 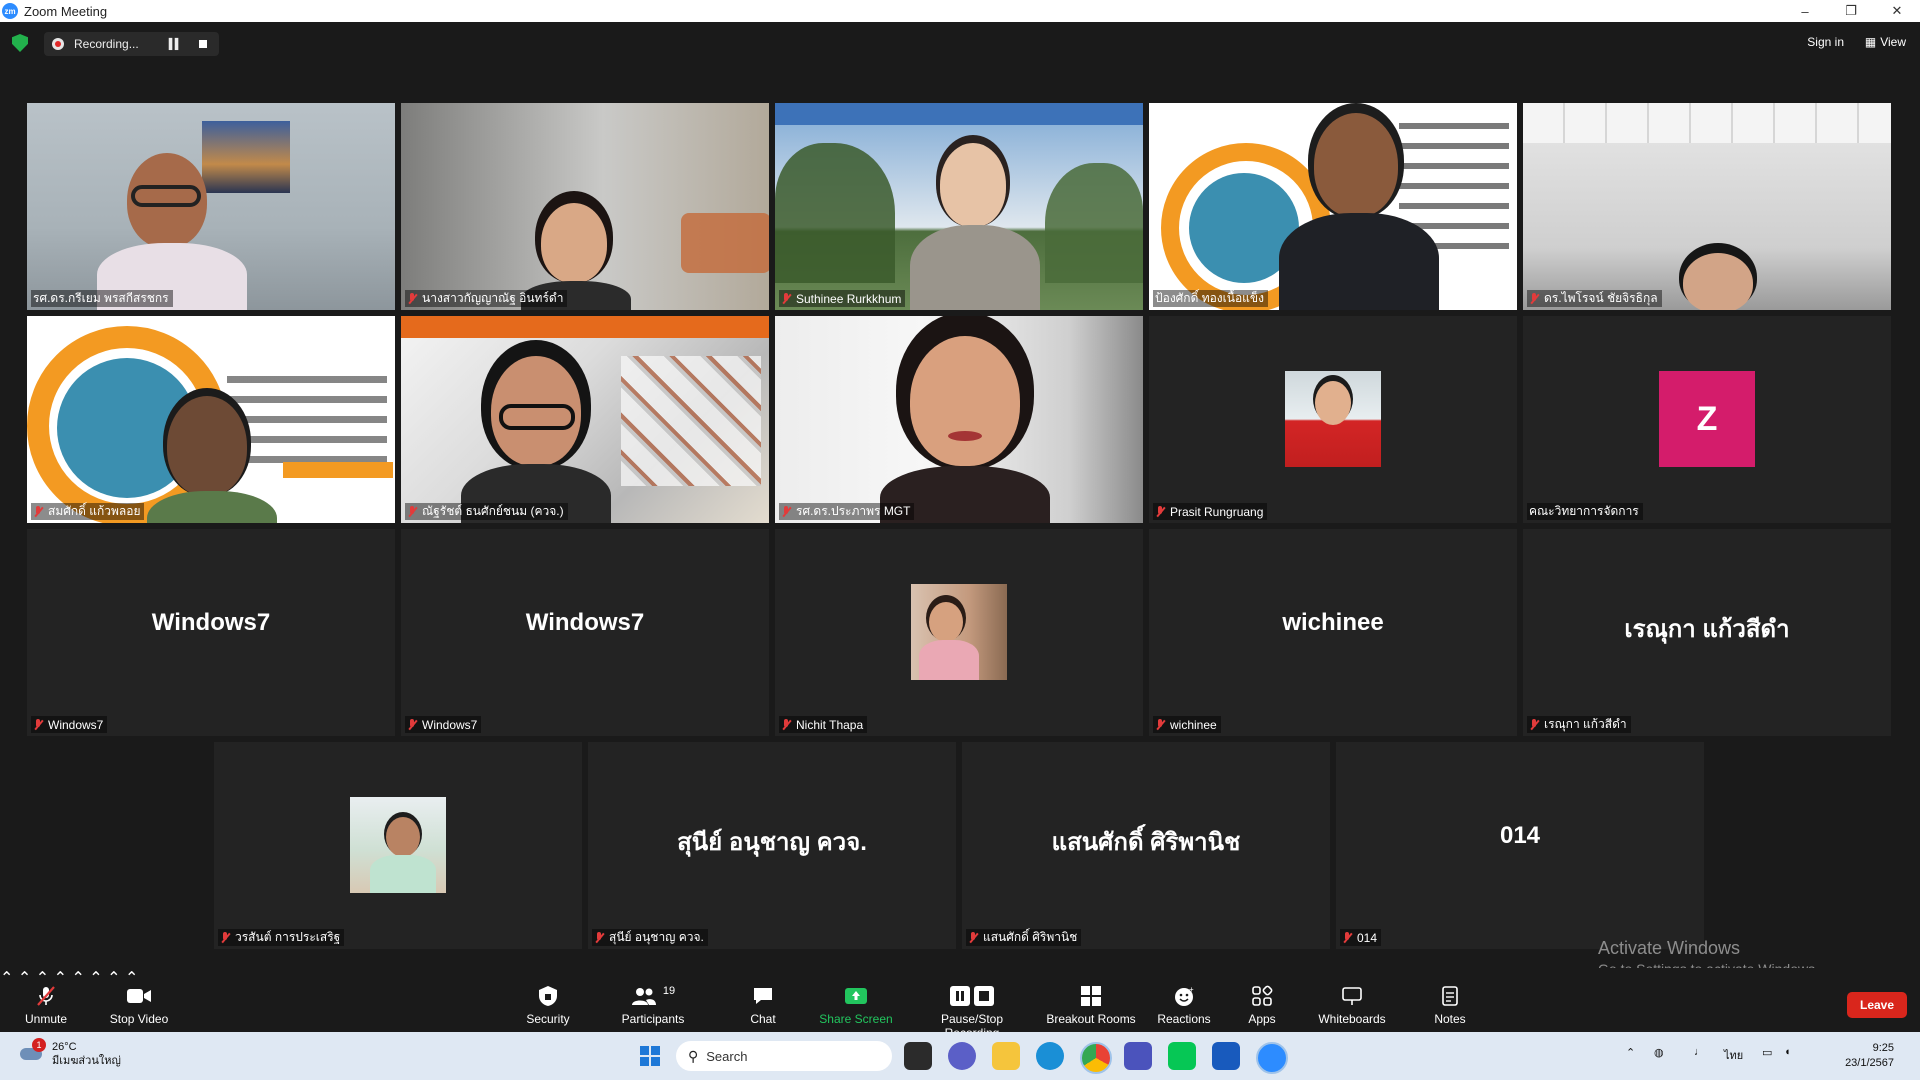 I want to click on video-tile: 014 014, so click(x=1520, y=845).